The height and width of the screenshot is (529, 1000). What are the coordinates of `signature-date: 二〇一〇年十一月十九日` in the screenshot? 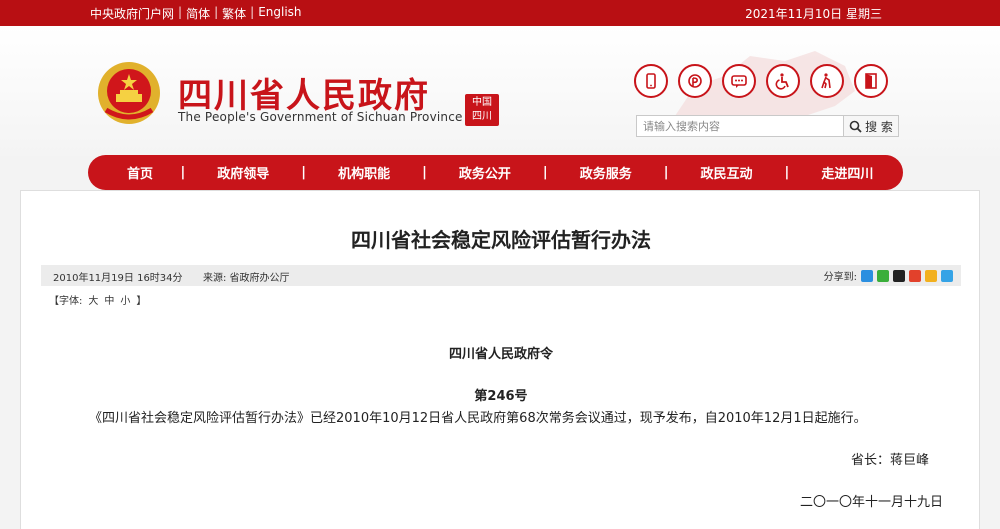 It's located at (871, 502).